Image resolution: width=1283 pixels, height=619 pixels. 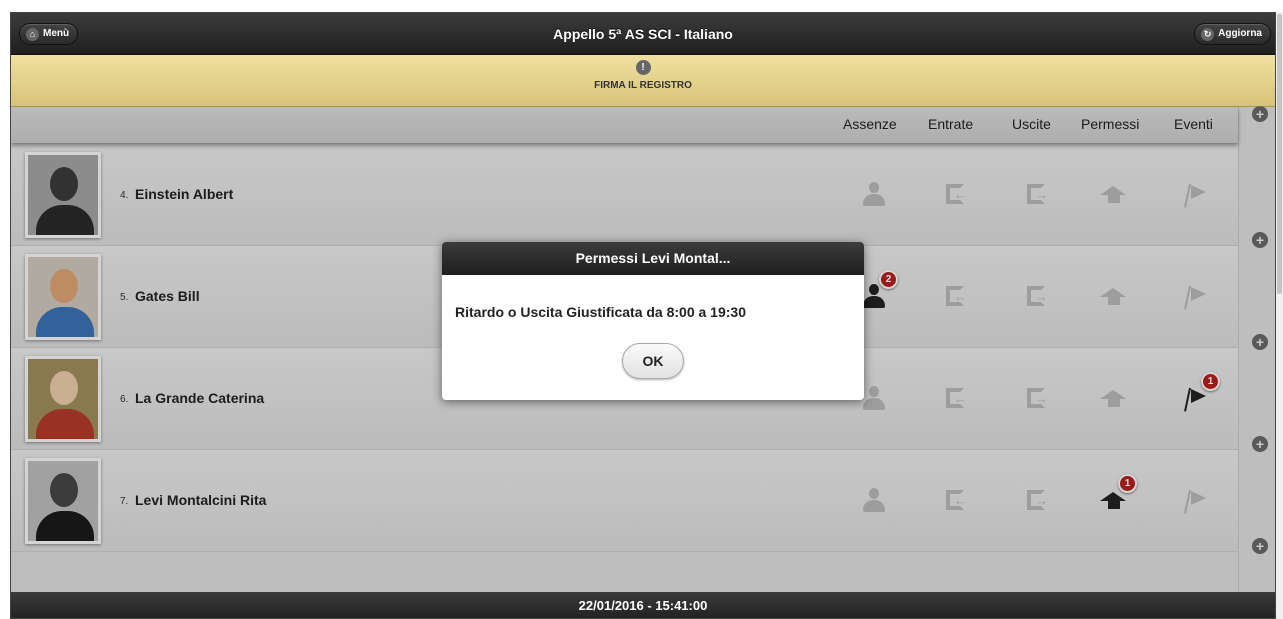 I want to click on warning-icon: !, so click(x=643, y=67).